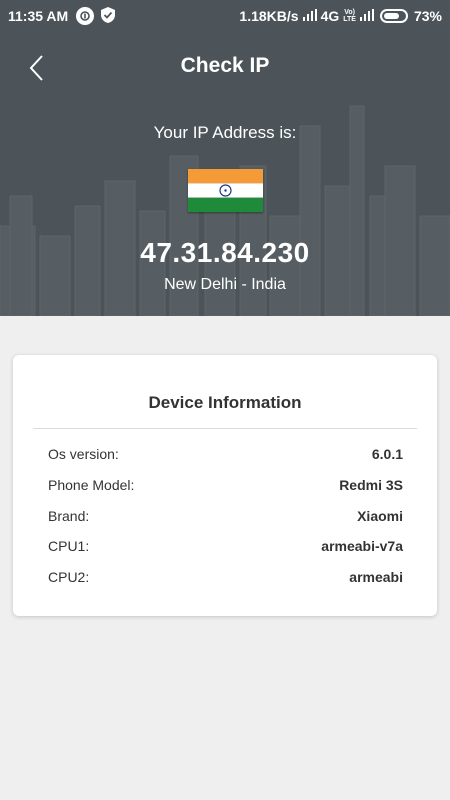 Image resolution: width=450 pixels, height=800 pixels. What do you see at coordinates (108, 16) in the screenshot?
I see `shield-check-icon` at bounding box center [108, 16].